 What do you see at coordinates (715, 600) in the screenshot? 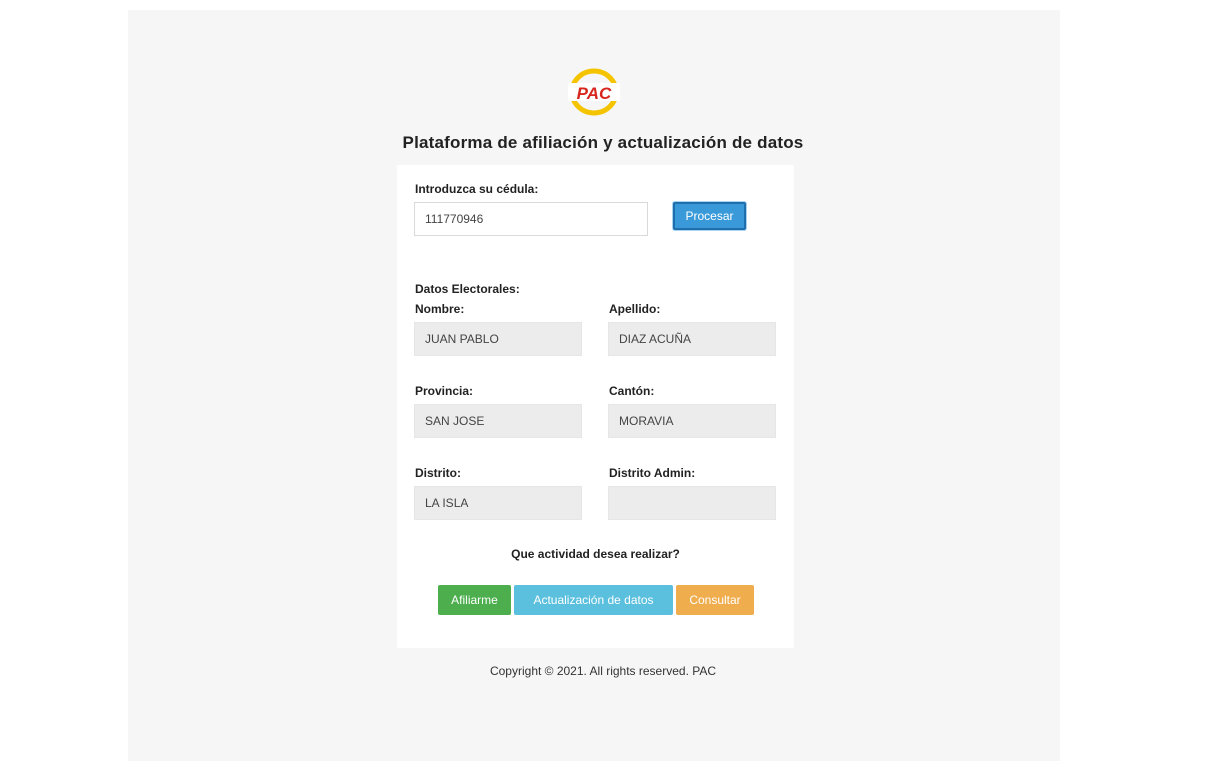
I see `consult-button: Consultar` at bounding box center [715, 600].